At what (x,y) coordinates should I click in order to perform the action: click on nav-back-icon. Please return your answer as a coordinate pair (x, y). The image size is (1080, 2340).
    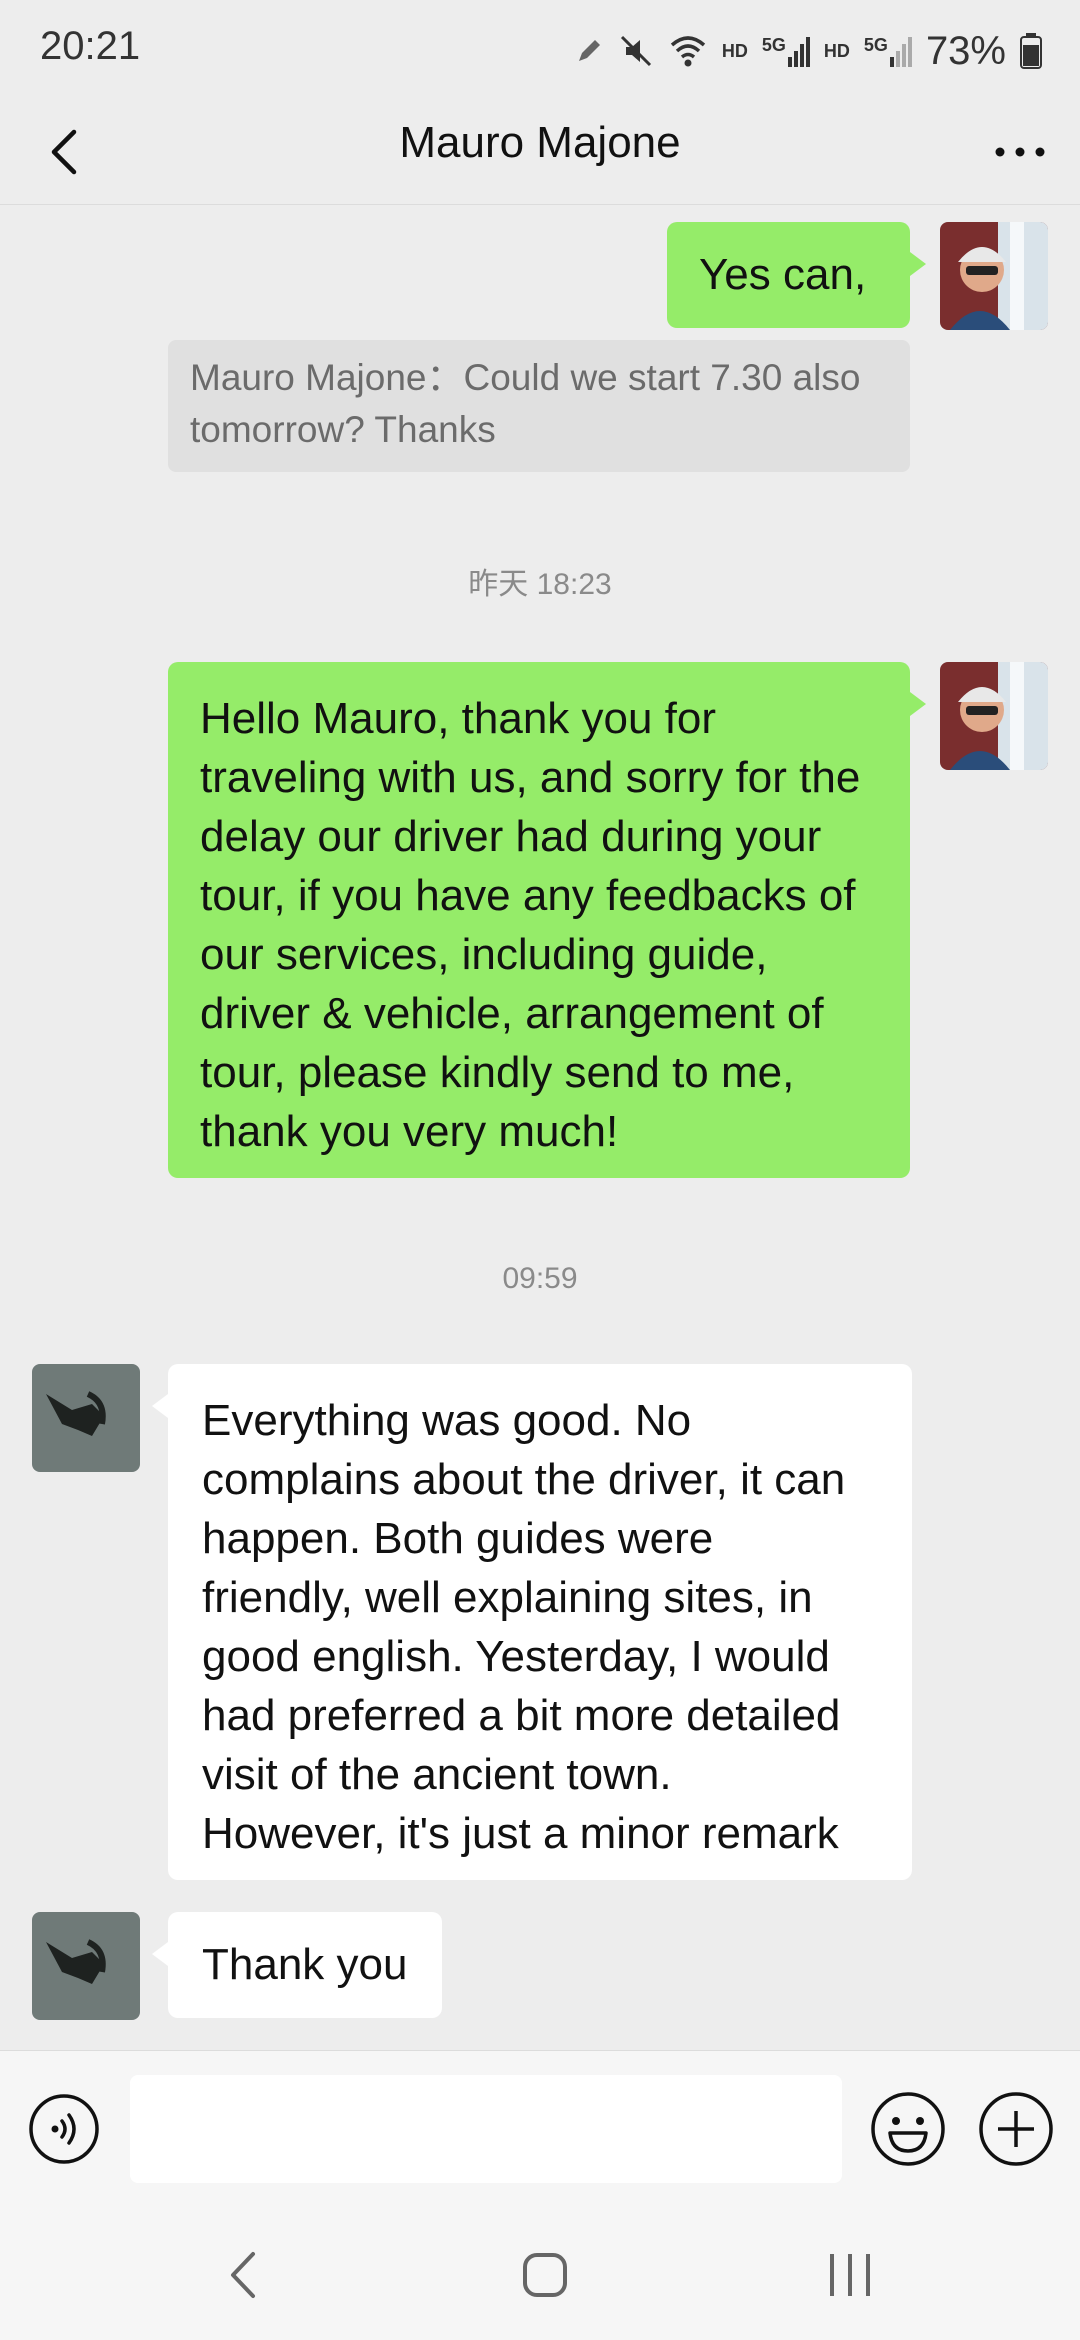
    Looking at the image, I should click on (245, 2275).